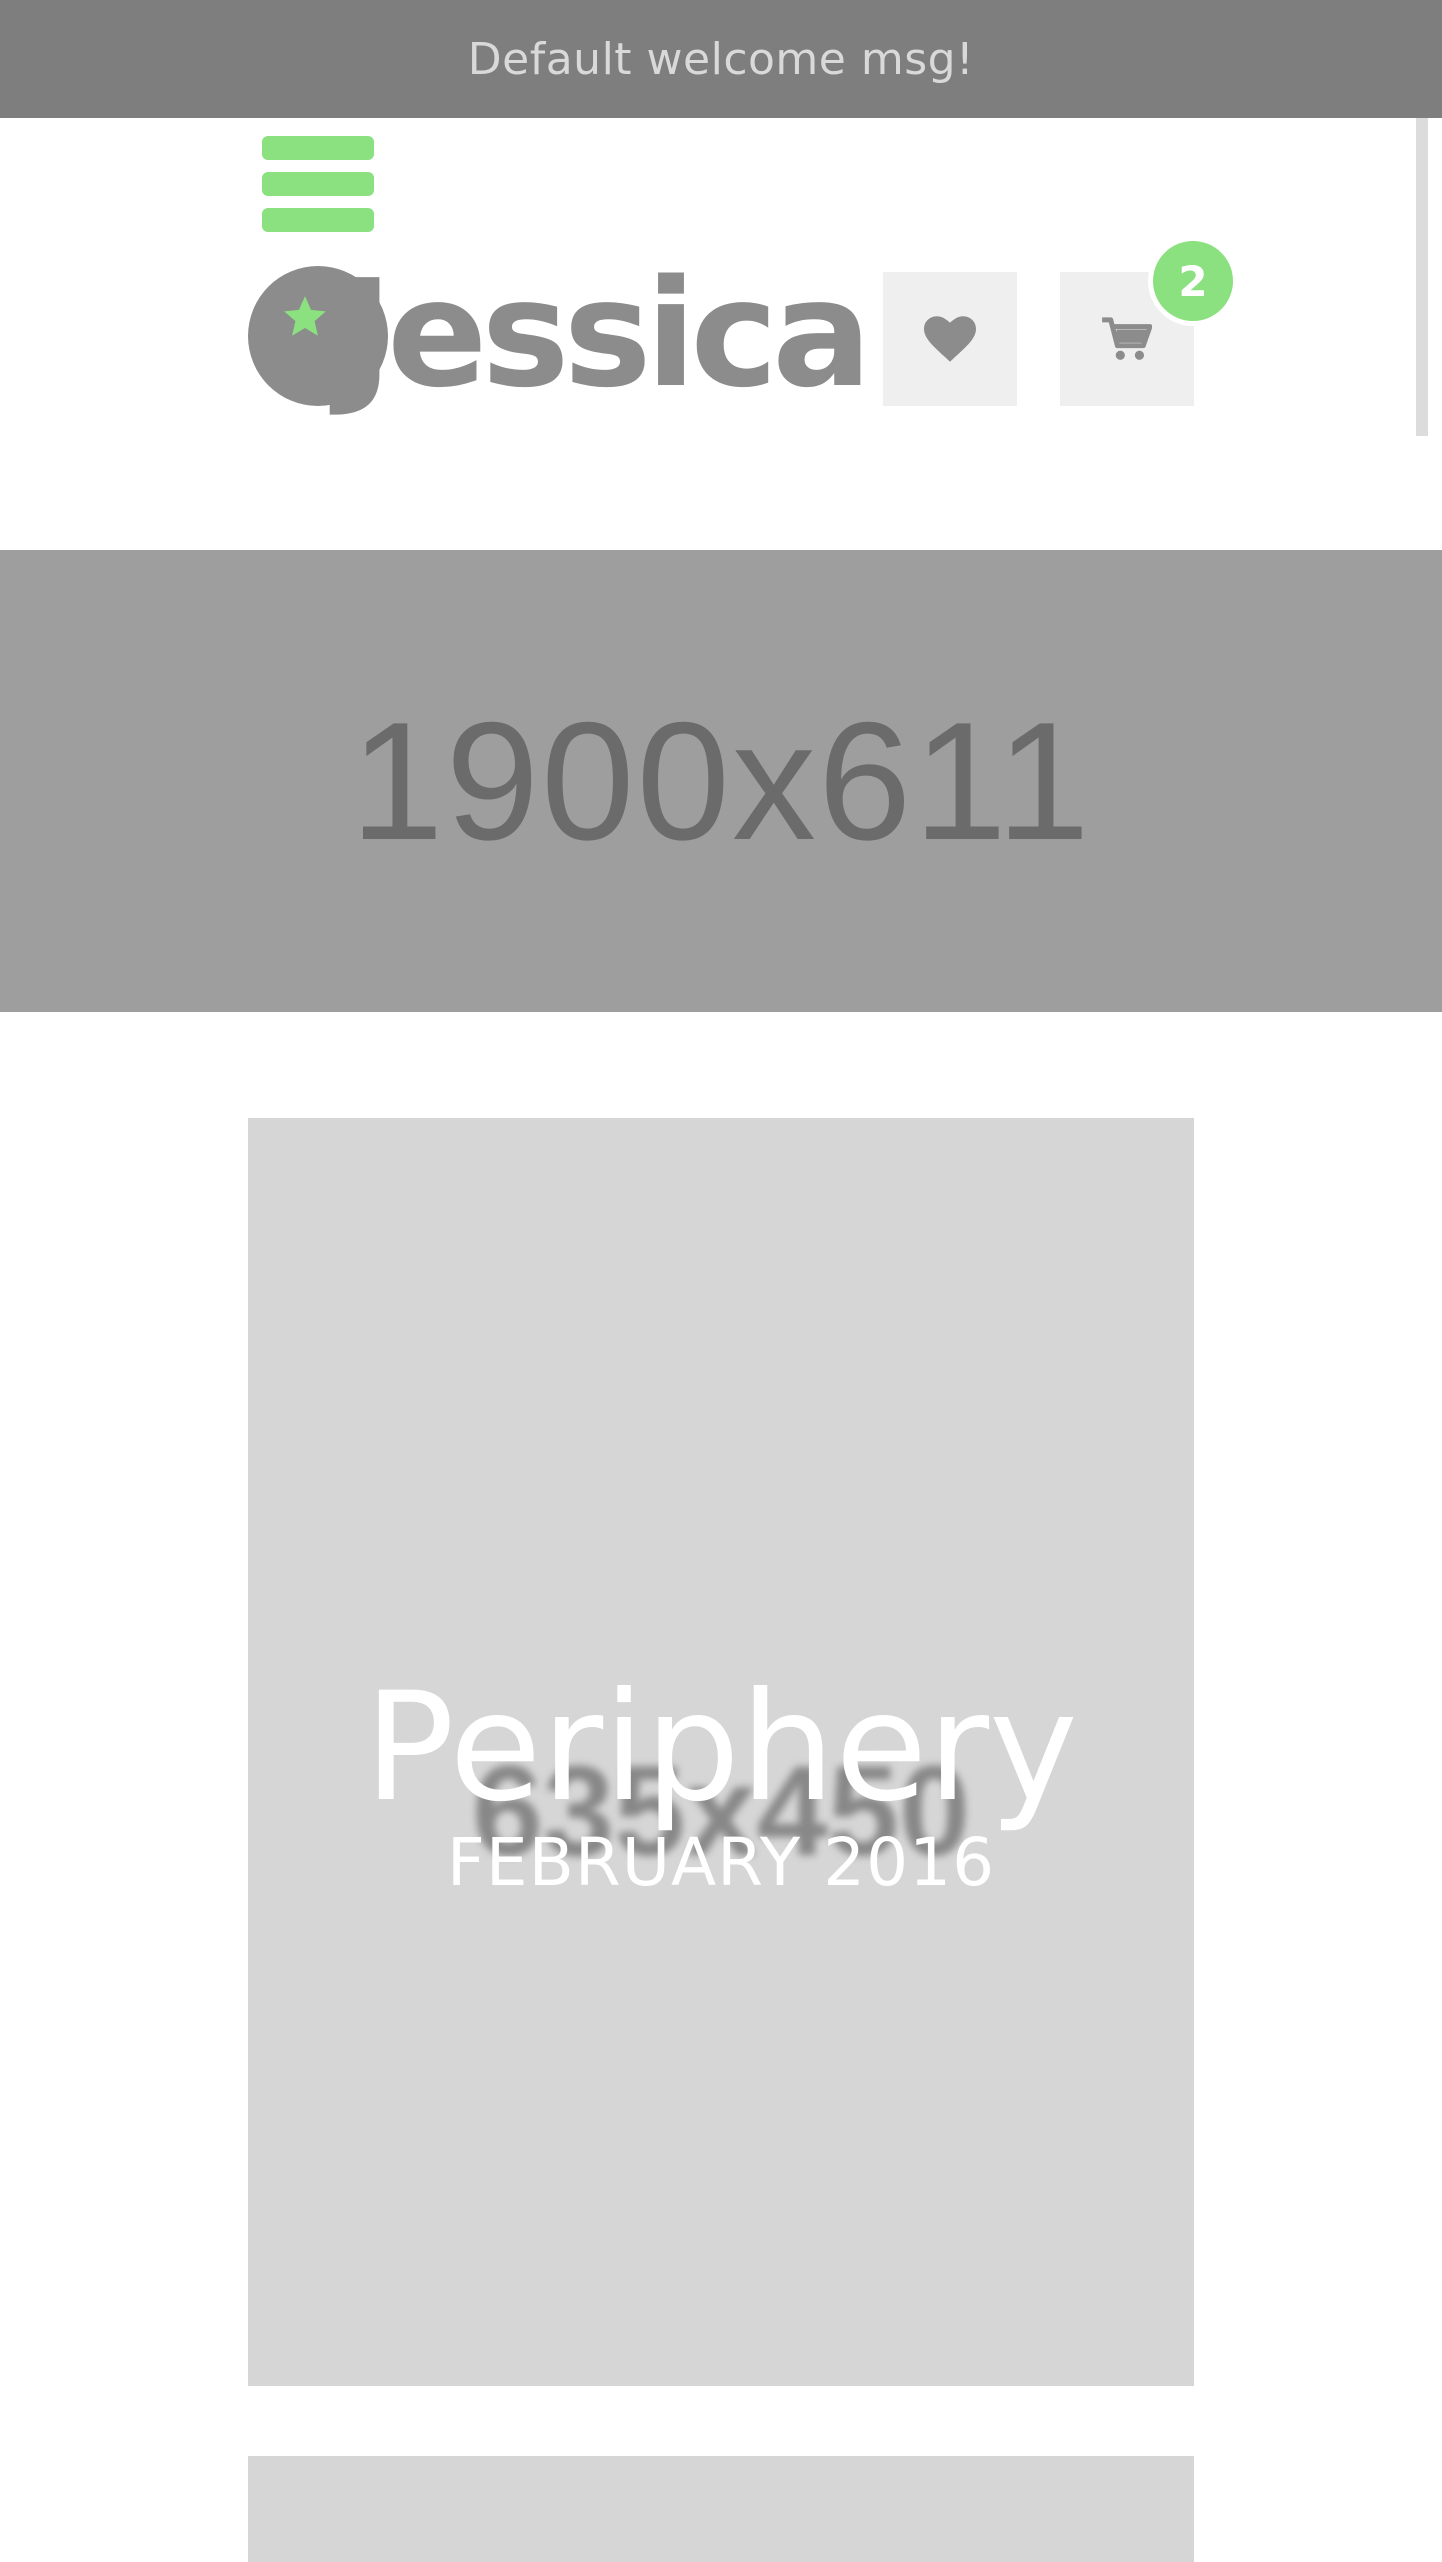 This screenshot has width=1442, height=2562. I want to click on menu-button, so click(318, 184).